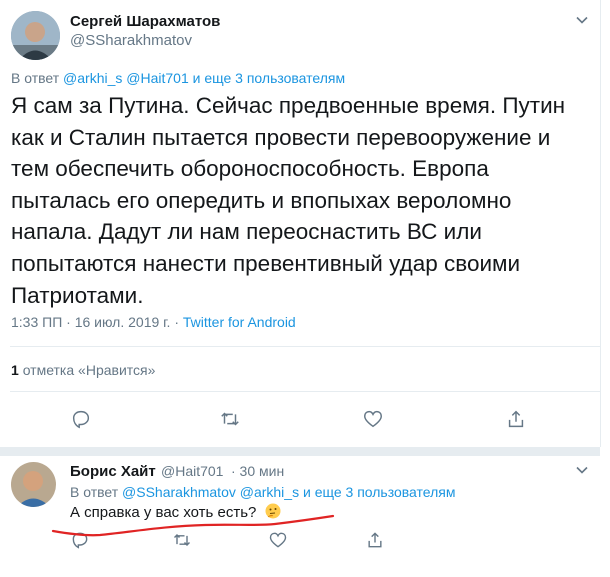  What do you see at coordinates (192, 471) in the screenshot?
I see `author-handle: @Hait701` at bounding box center [192, 471].